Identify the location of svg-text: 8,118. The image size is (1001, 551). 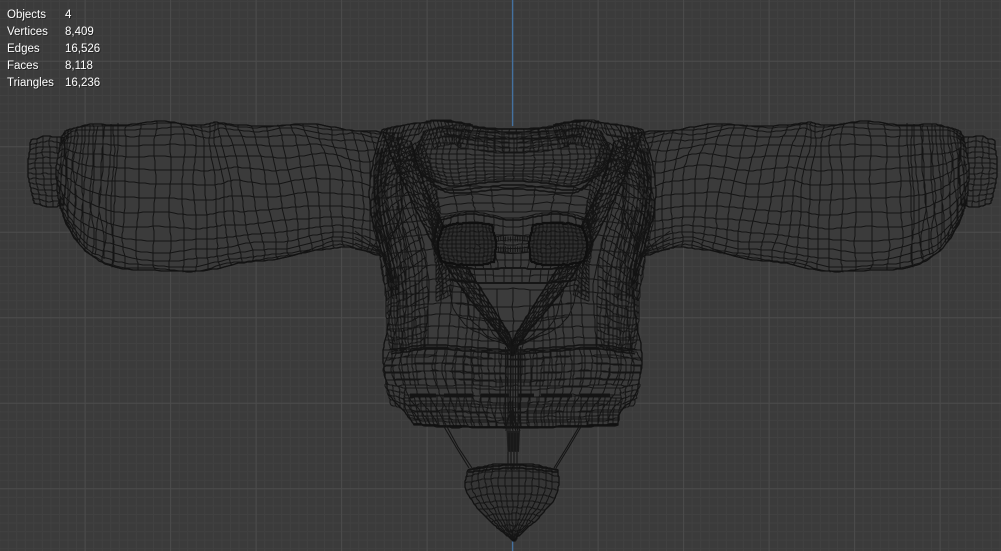
(79, 66).